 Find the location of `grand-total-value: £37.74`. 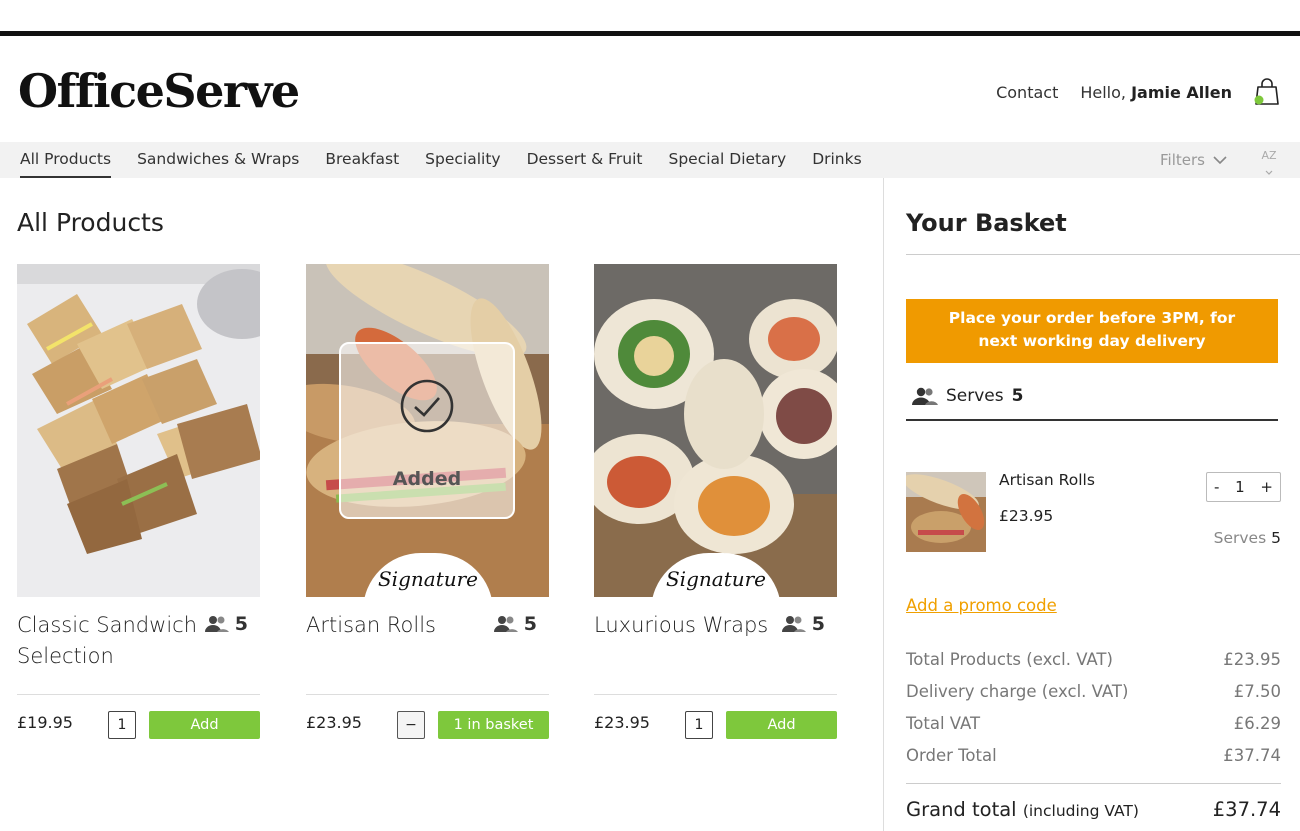

grand-total-value: £37.74 is located at coordinates (1246, 809).